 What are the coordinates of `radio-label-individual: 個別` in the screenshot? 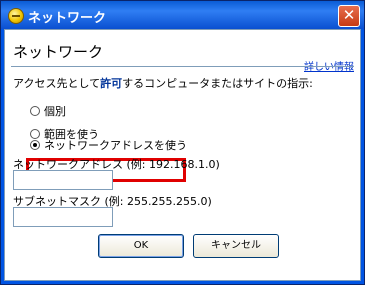 It's located at (55, 111).